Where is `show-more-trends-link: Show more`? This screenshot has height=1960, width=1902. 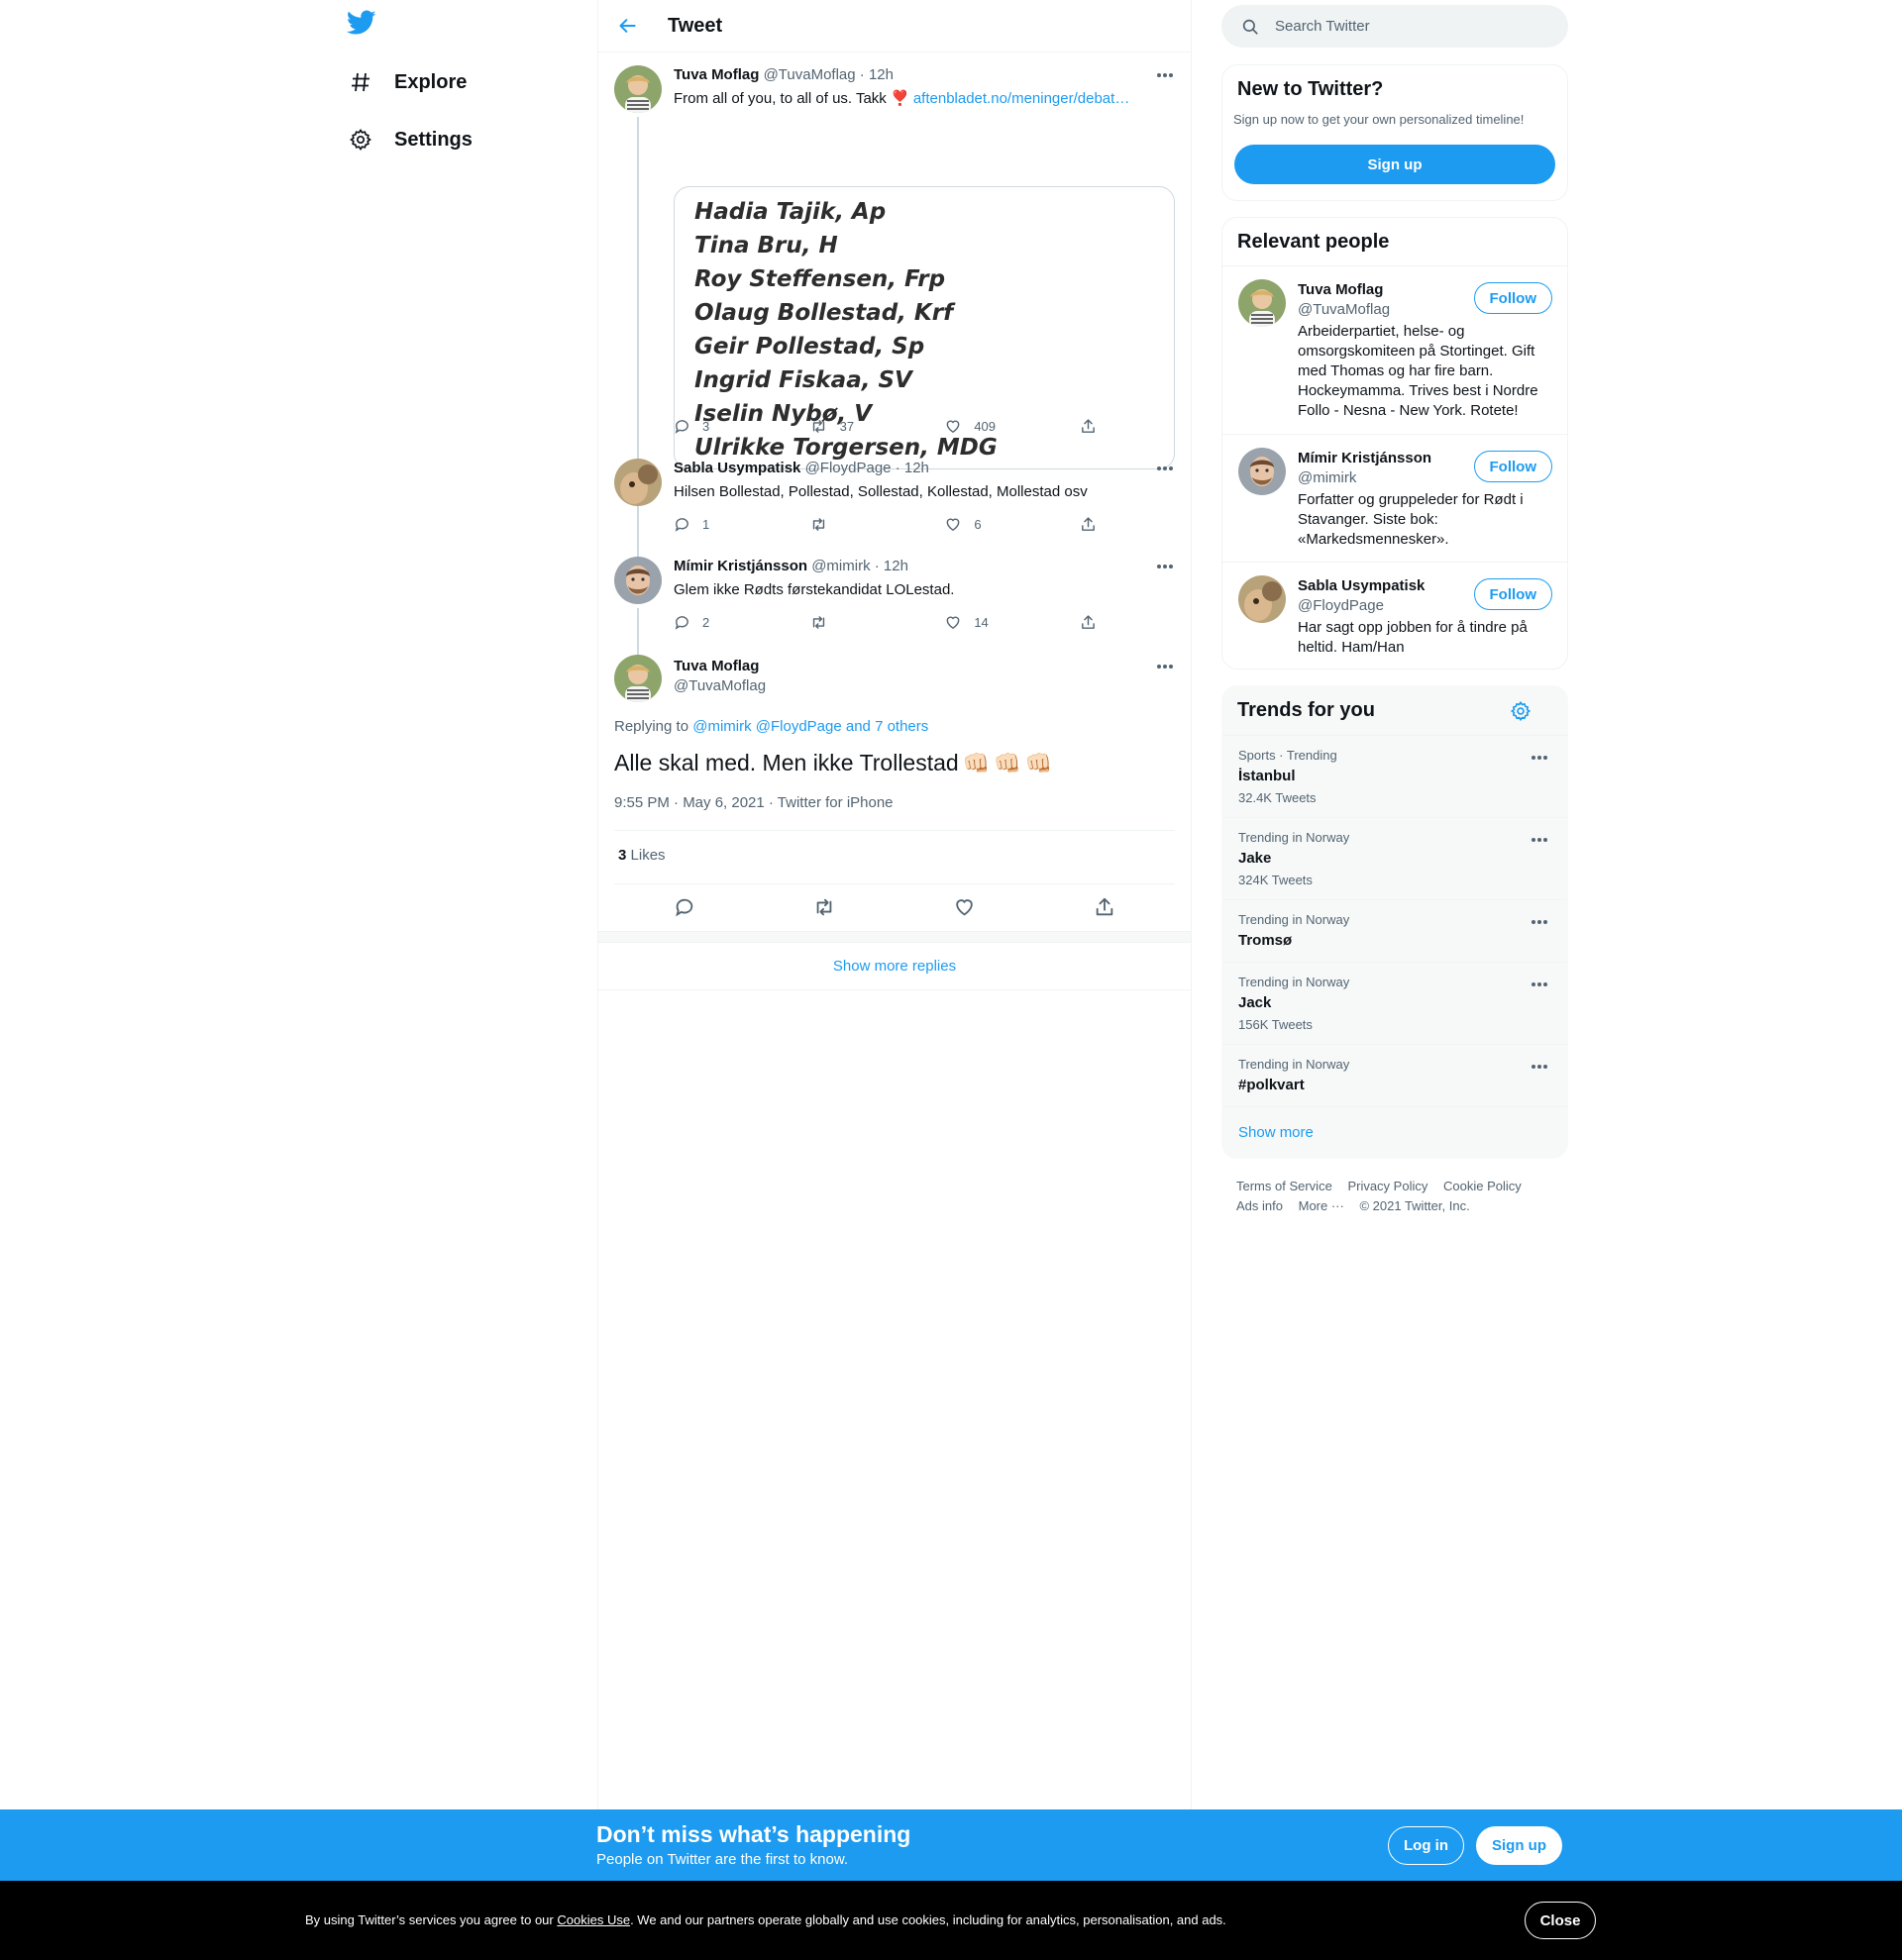 show-more-trends-link: Show more is located at coordinates (1276, 1132).